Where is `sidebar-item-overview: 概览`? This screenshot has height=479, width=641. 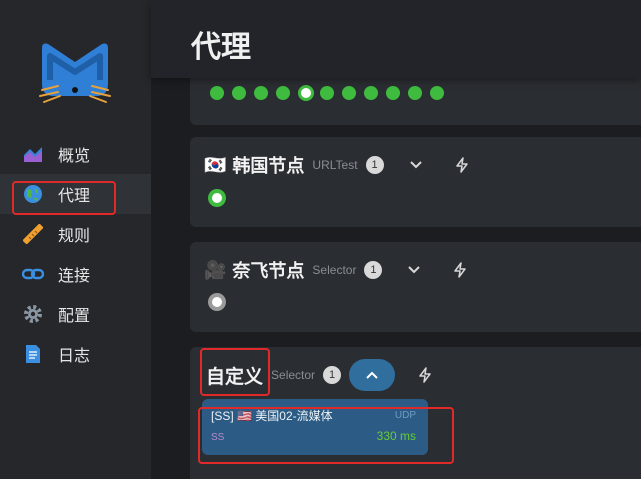 sidebar-item-overview: 概览 is located at coordinates (75, 154).